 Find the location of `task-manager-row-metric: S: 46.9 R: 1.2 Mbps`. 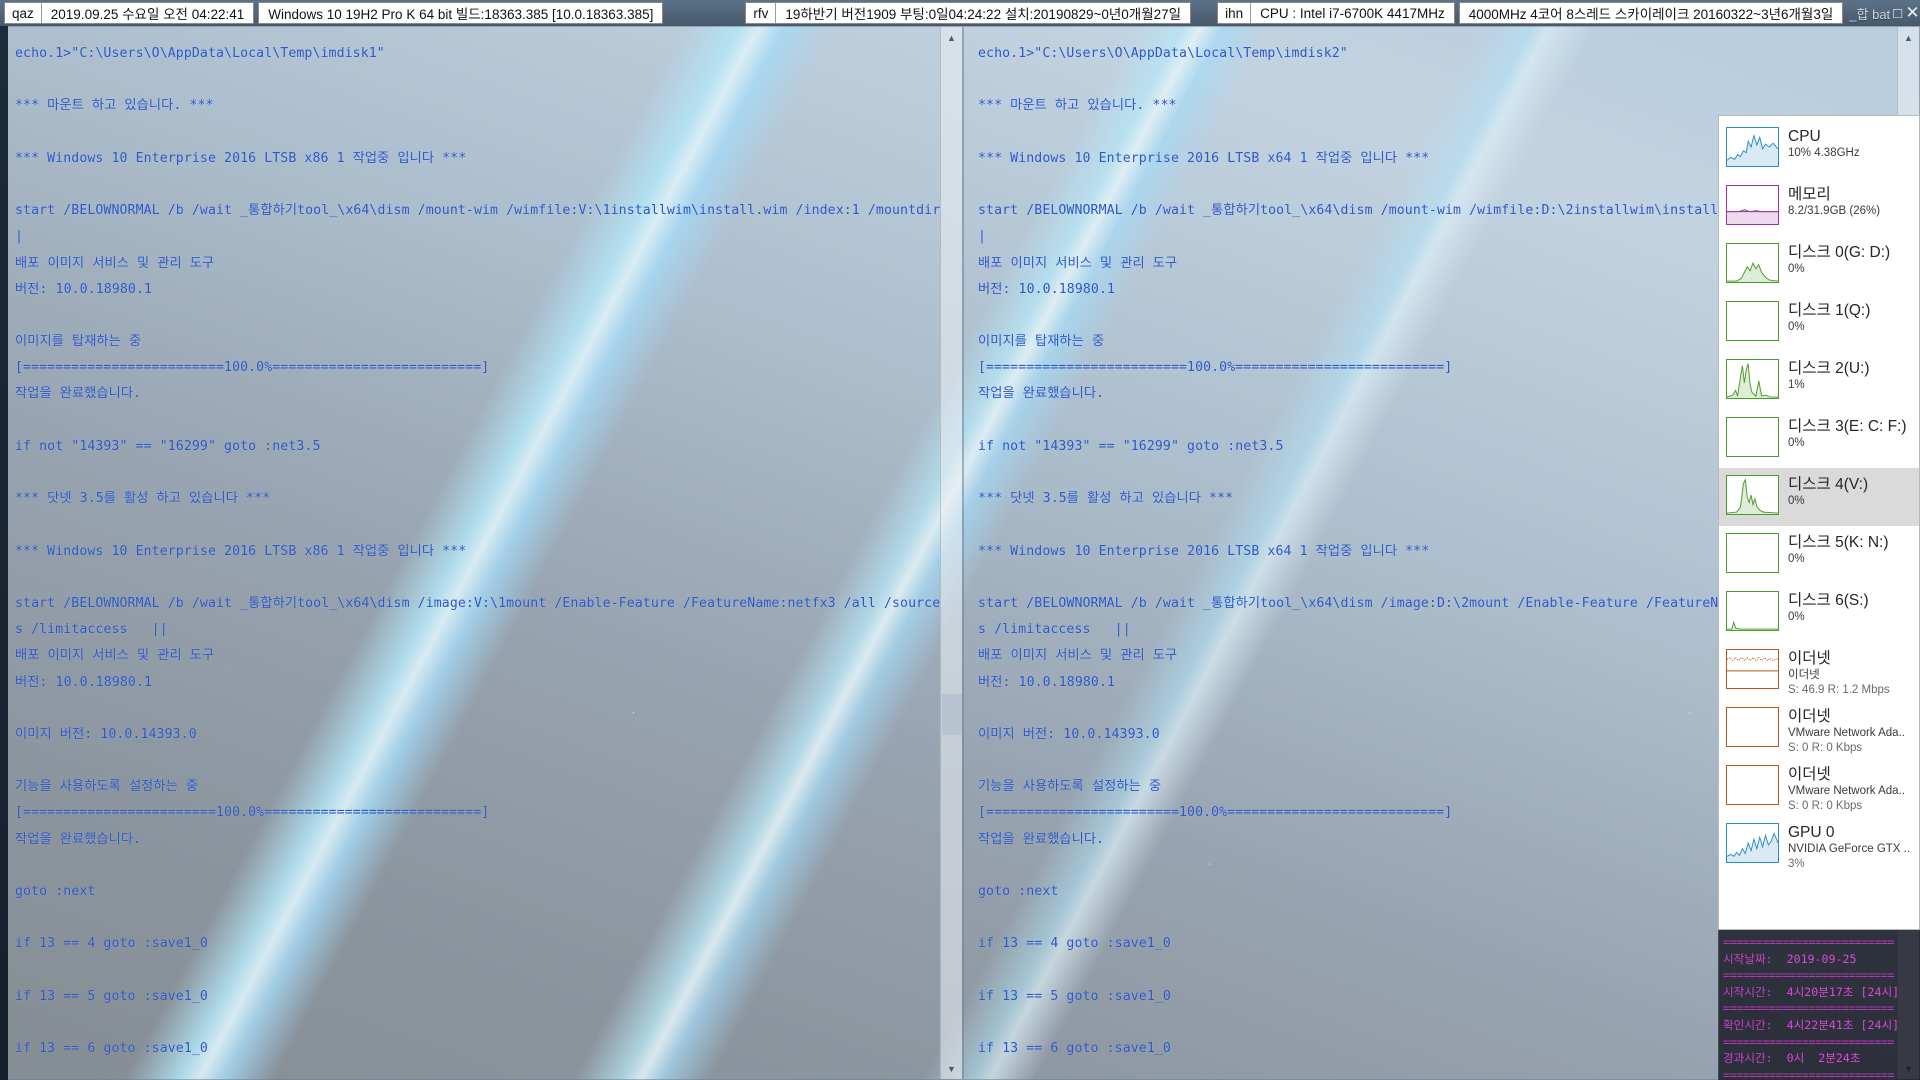

task-manager-row-metric: S: 46.9 R: 1.2 Mbps is located at coordinates (1839, 690).